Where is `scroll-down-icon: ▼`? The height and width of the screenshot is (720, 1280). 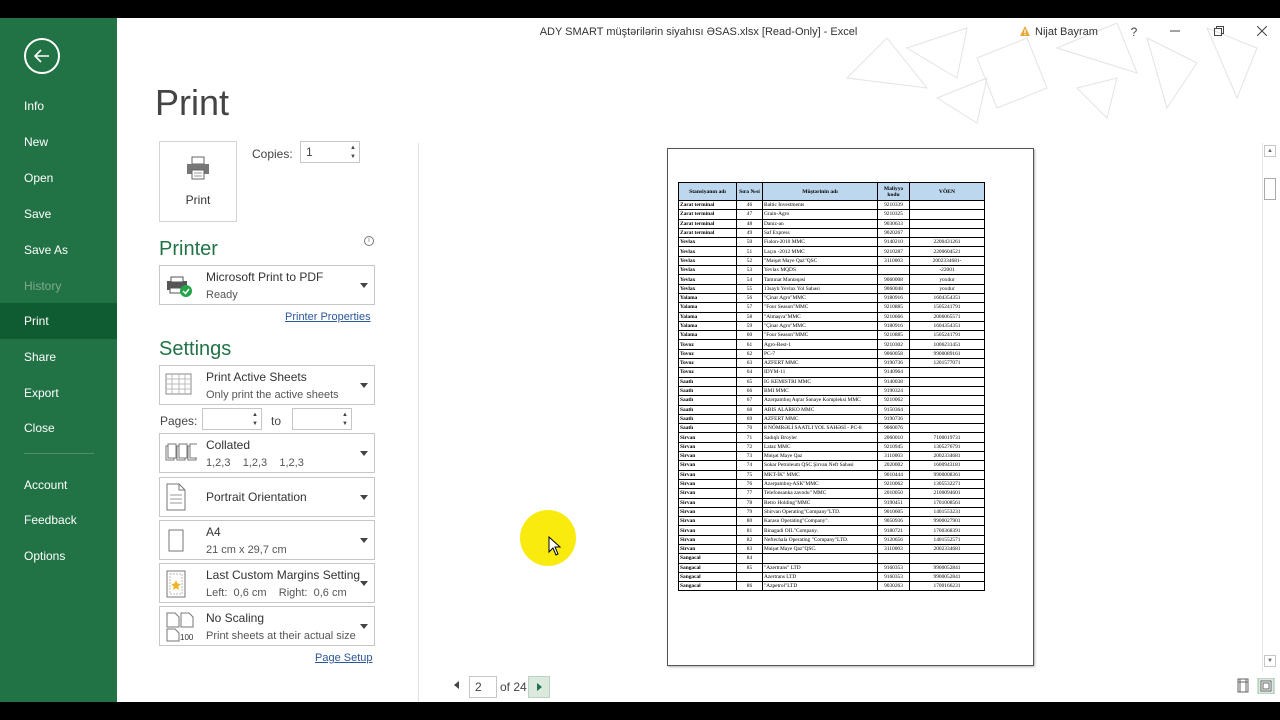
scroll-down-icon: ▼ is located at coordinates (1270, 661).